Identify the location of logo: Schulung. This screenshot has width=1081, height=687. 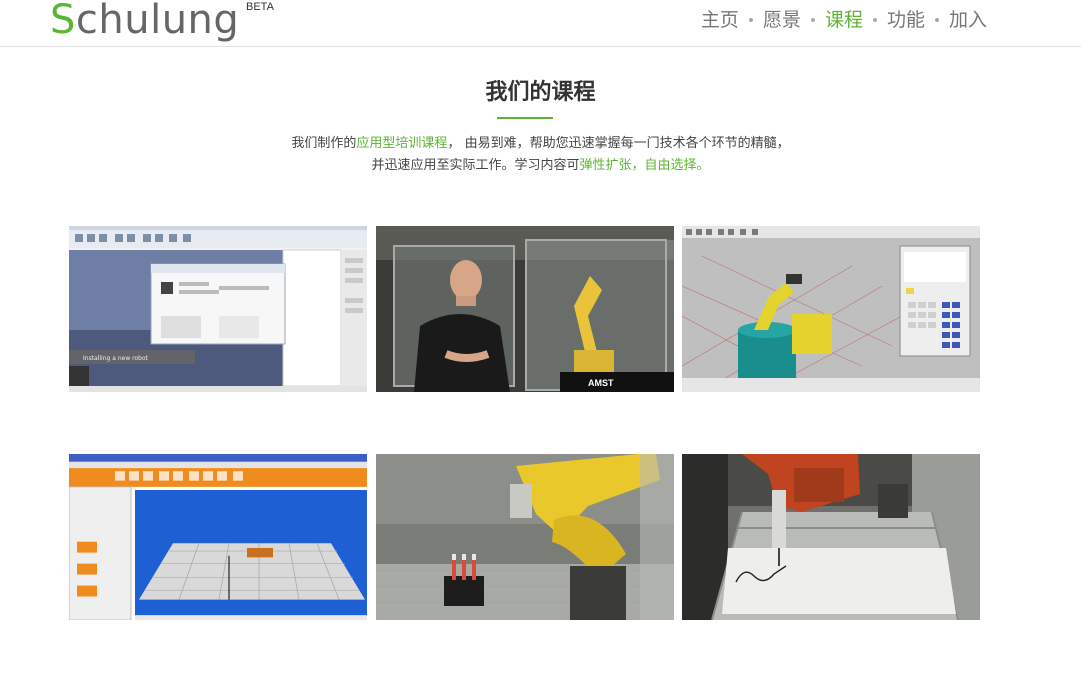
(144, 22).